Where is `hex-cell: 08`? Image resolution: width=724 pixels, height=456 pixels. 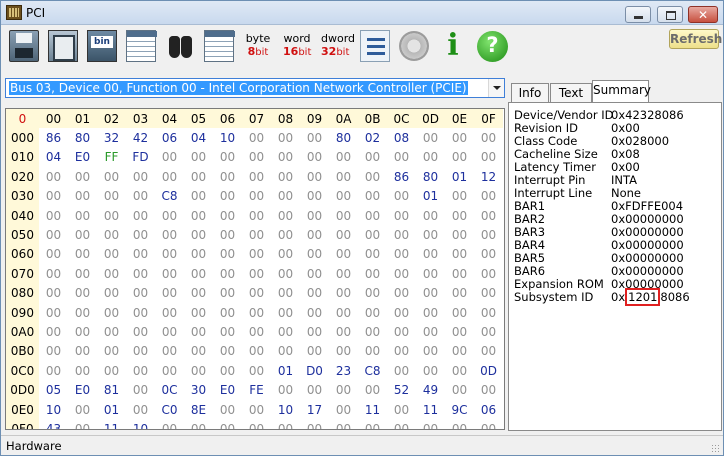 hex-cell: 08 is located at coordinates (401, 137).